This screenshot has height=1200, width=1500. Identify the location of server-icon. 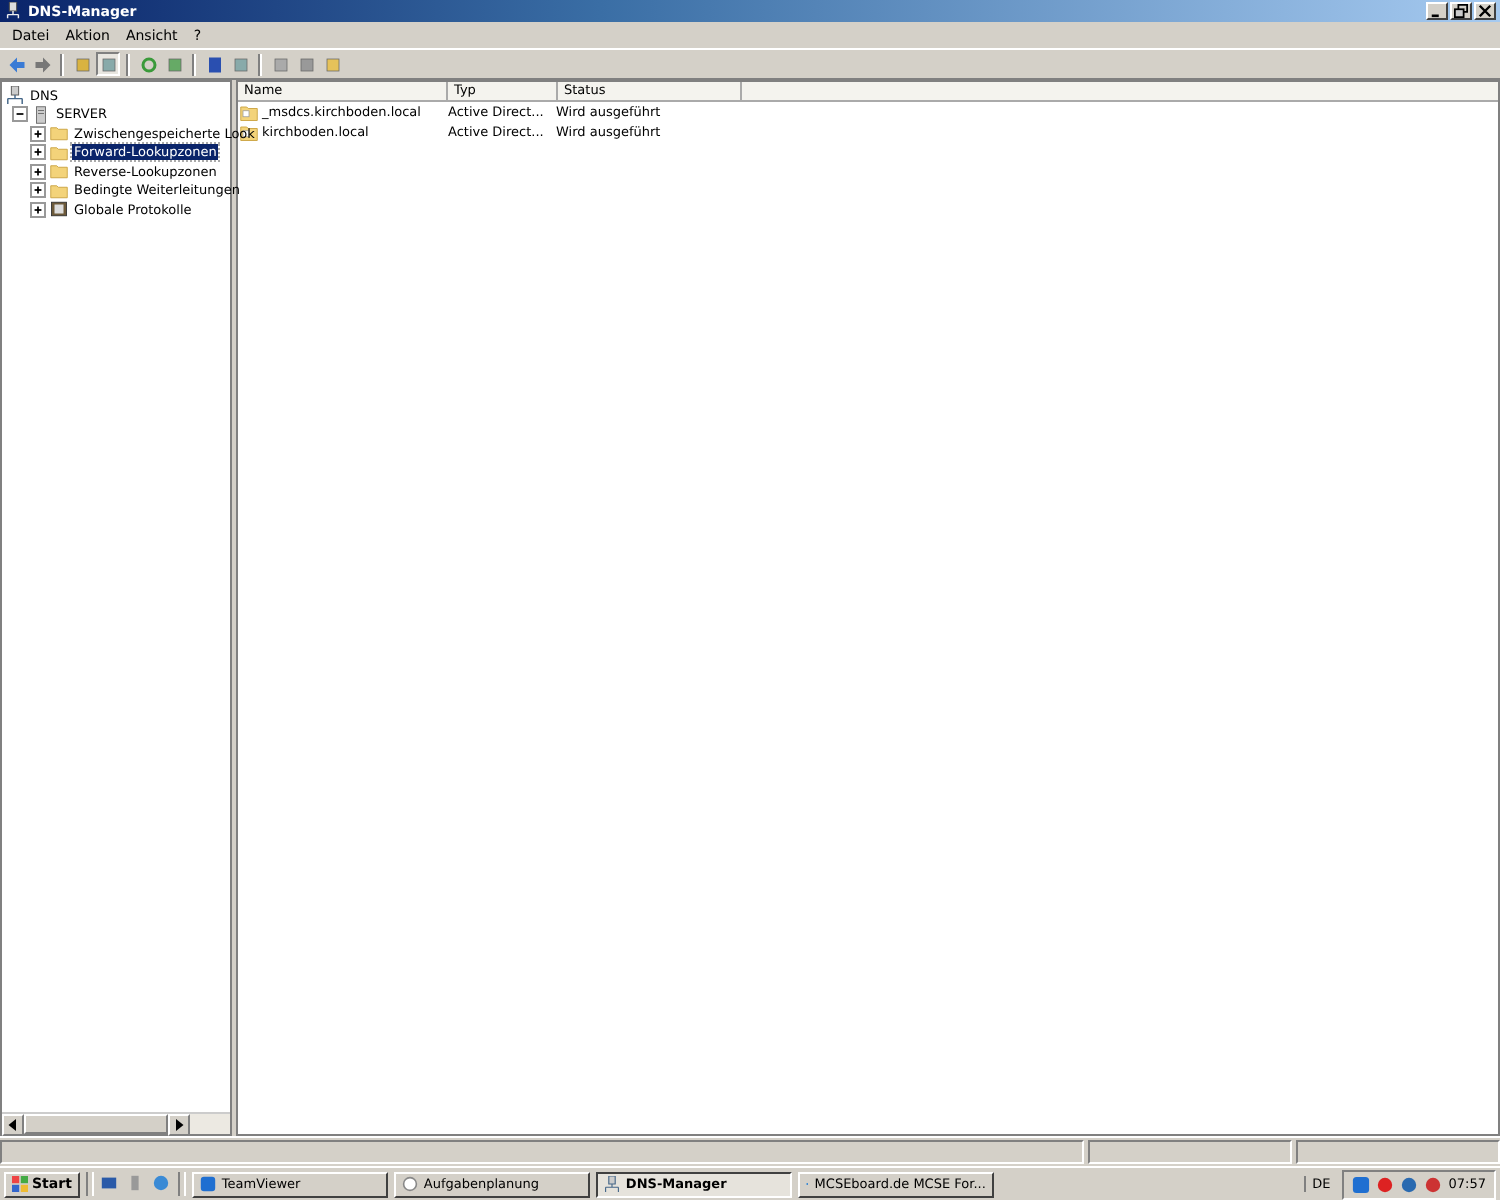
(41, 114).